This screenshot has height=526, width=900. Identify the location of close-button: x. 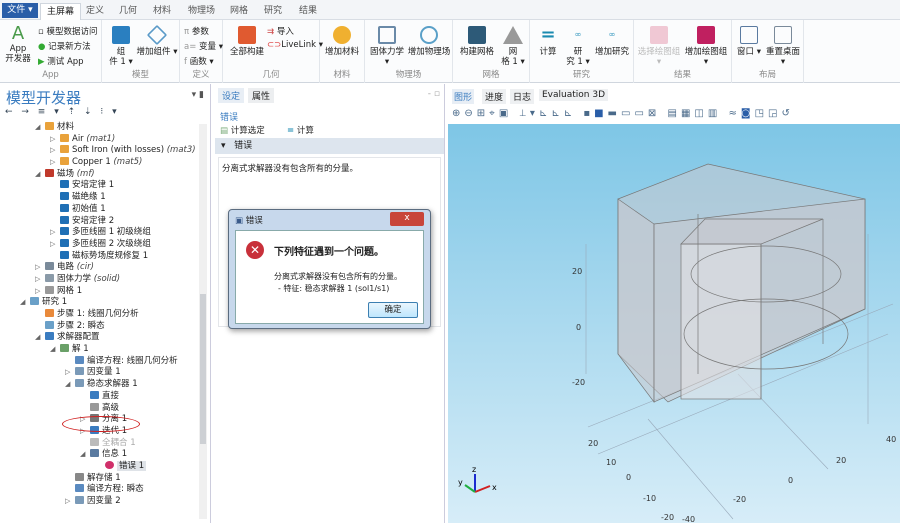
(407, 219).